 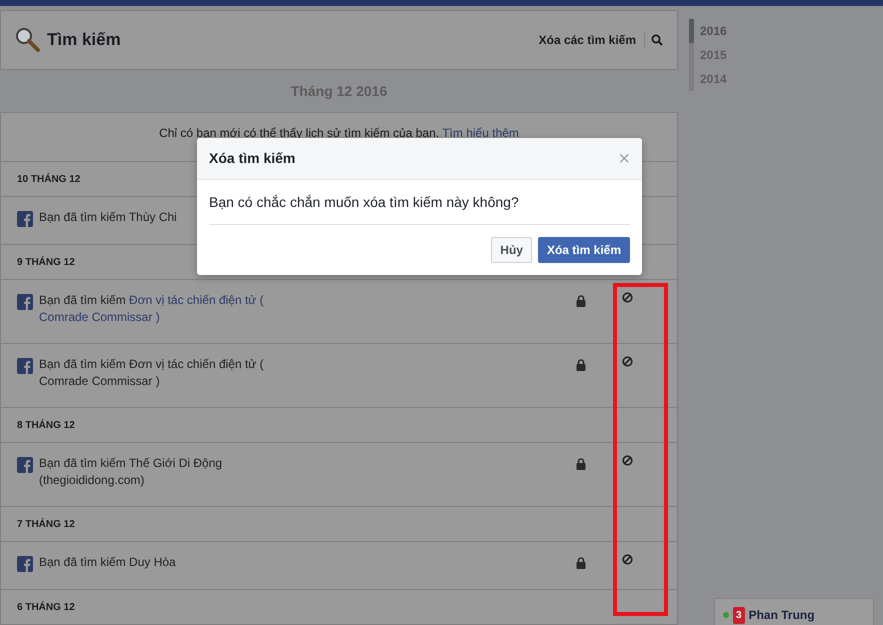 What do you see at coordinates (511, 250) in the screenshot?
I see `cancel-button: Hủy` at bounding box center [511, 250].